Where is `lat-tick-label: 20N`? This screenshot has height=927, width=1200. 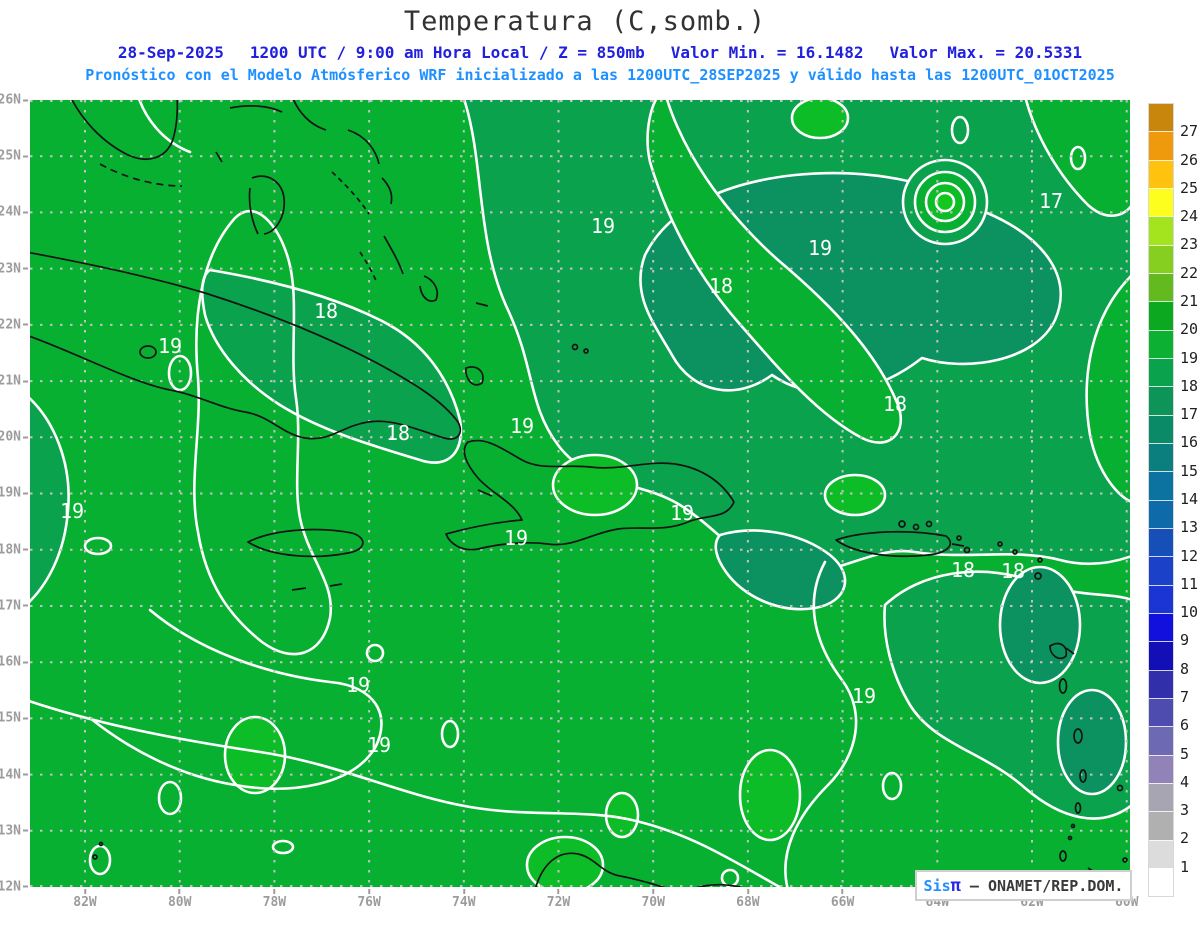
lat-tick-label: 20N is located at coordinates (14, 437).